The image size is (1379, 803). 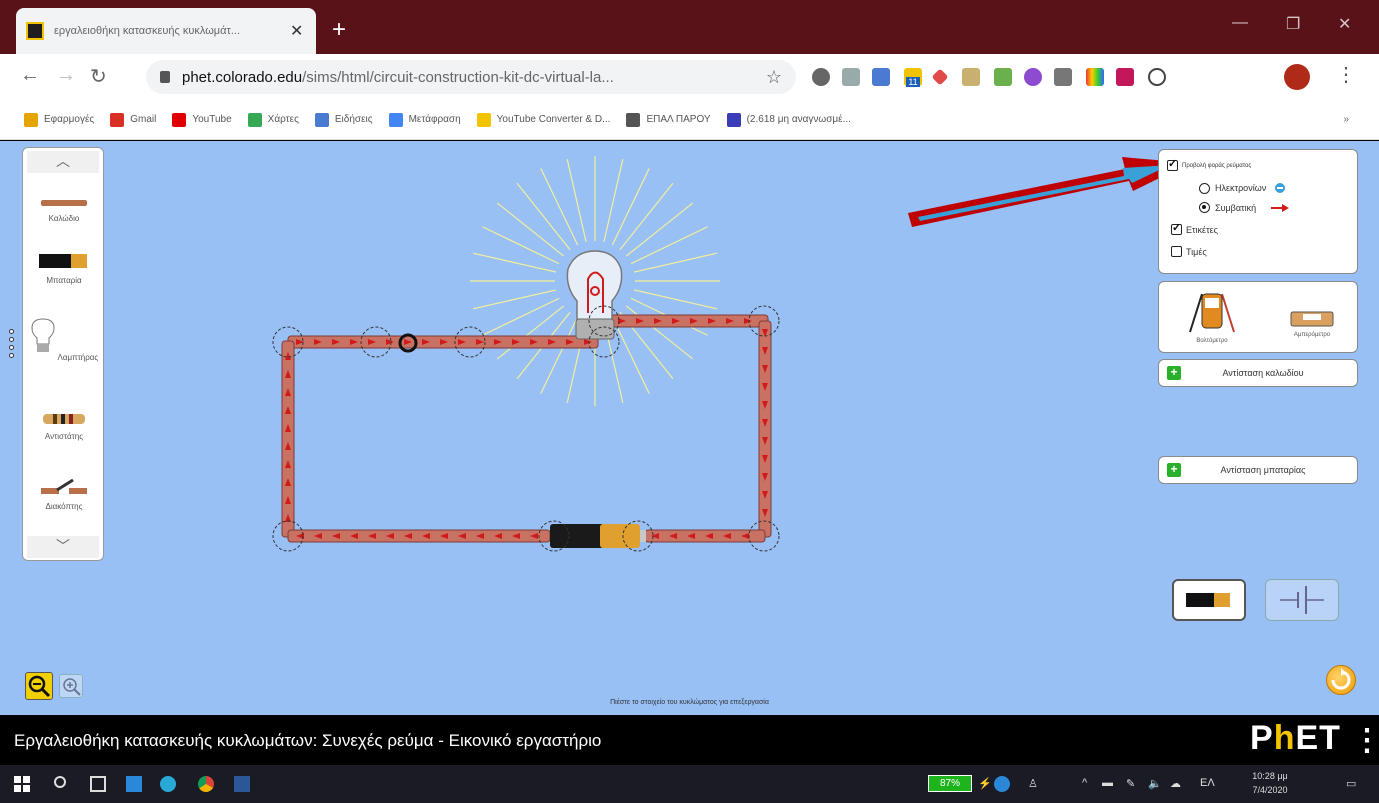 I want to click on phet-logo: PhET, so click(x=1295, y=738).